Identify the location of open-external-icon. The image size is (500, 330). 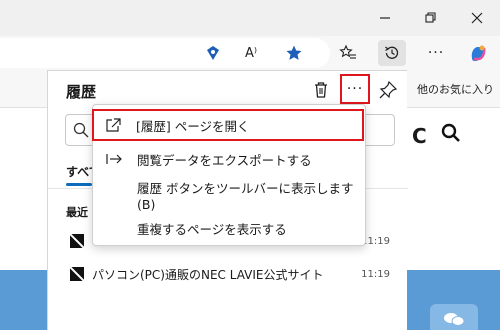
(113, 125).